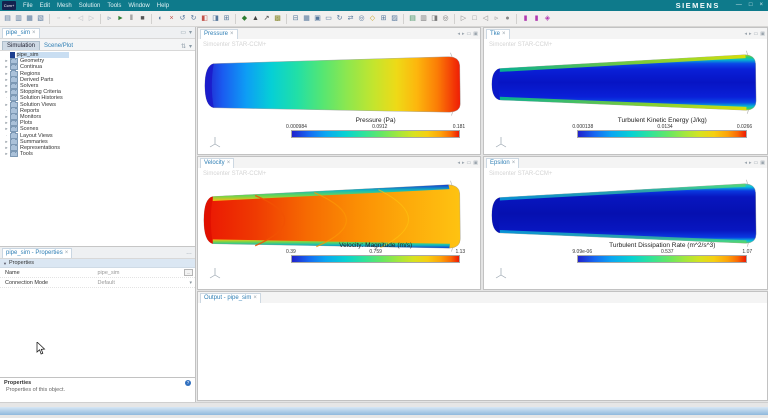 This screenshot has width=768, height=418. Describe the element at coordinates (21, 45) in the screenshot. I see `tab-simulation: Simulation` at that location.